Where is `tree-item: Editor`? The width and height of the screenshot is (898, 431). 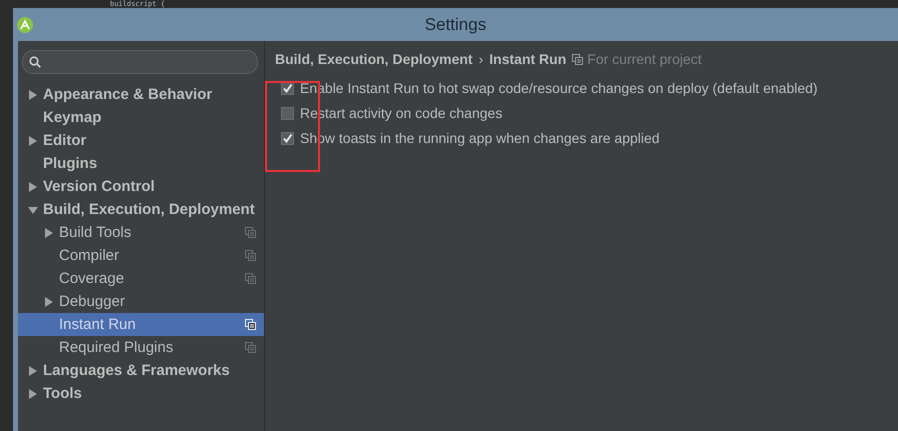
tree-item: Editor is located at coordinates (141, 140).